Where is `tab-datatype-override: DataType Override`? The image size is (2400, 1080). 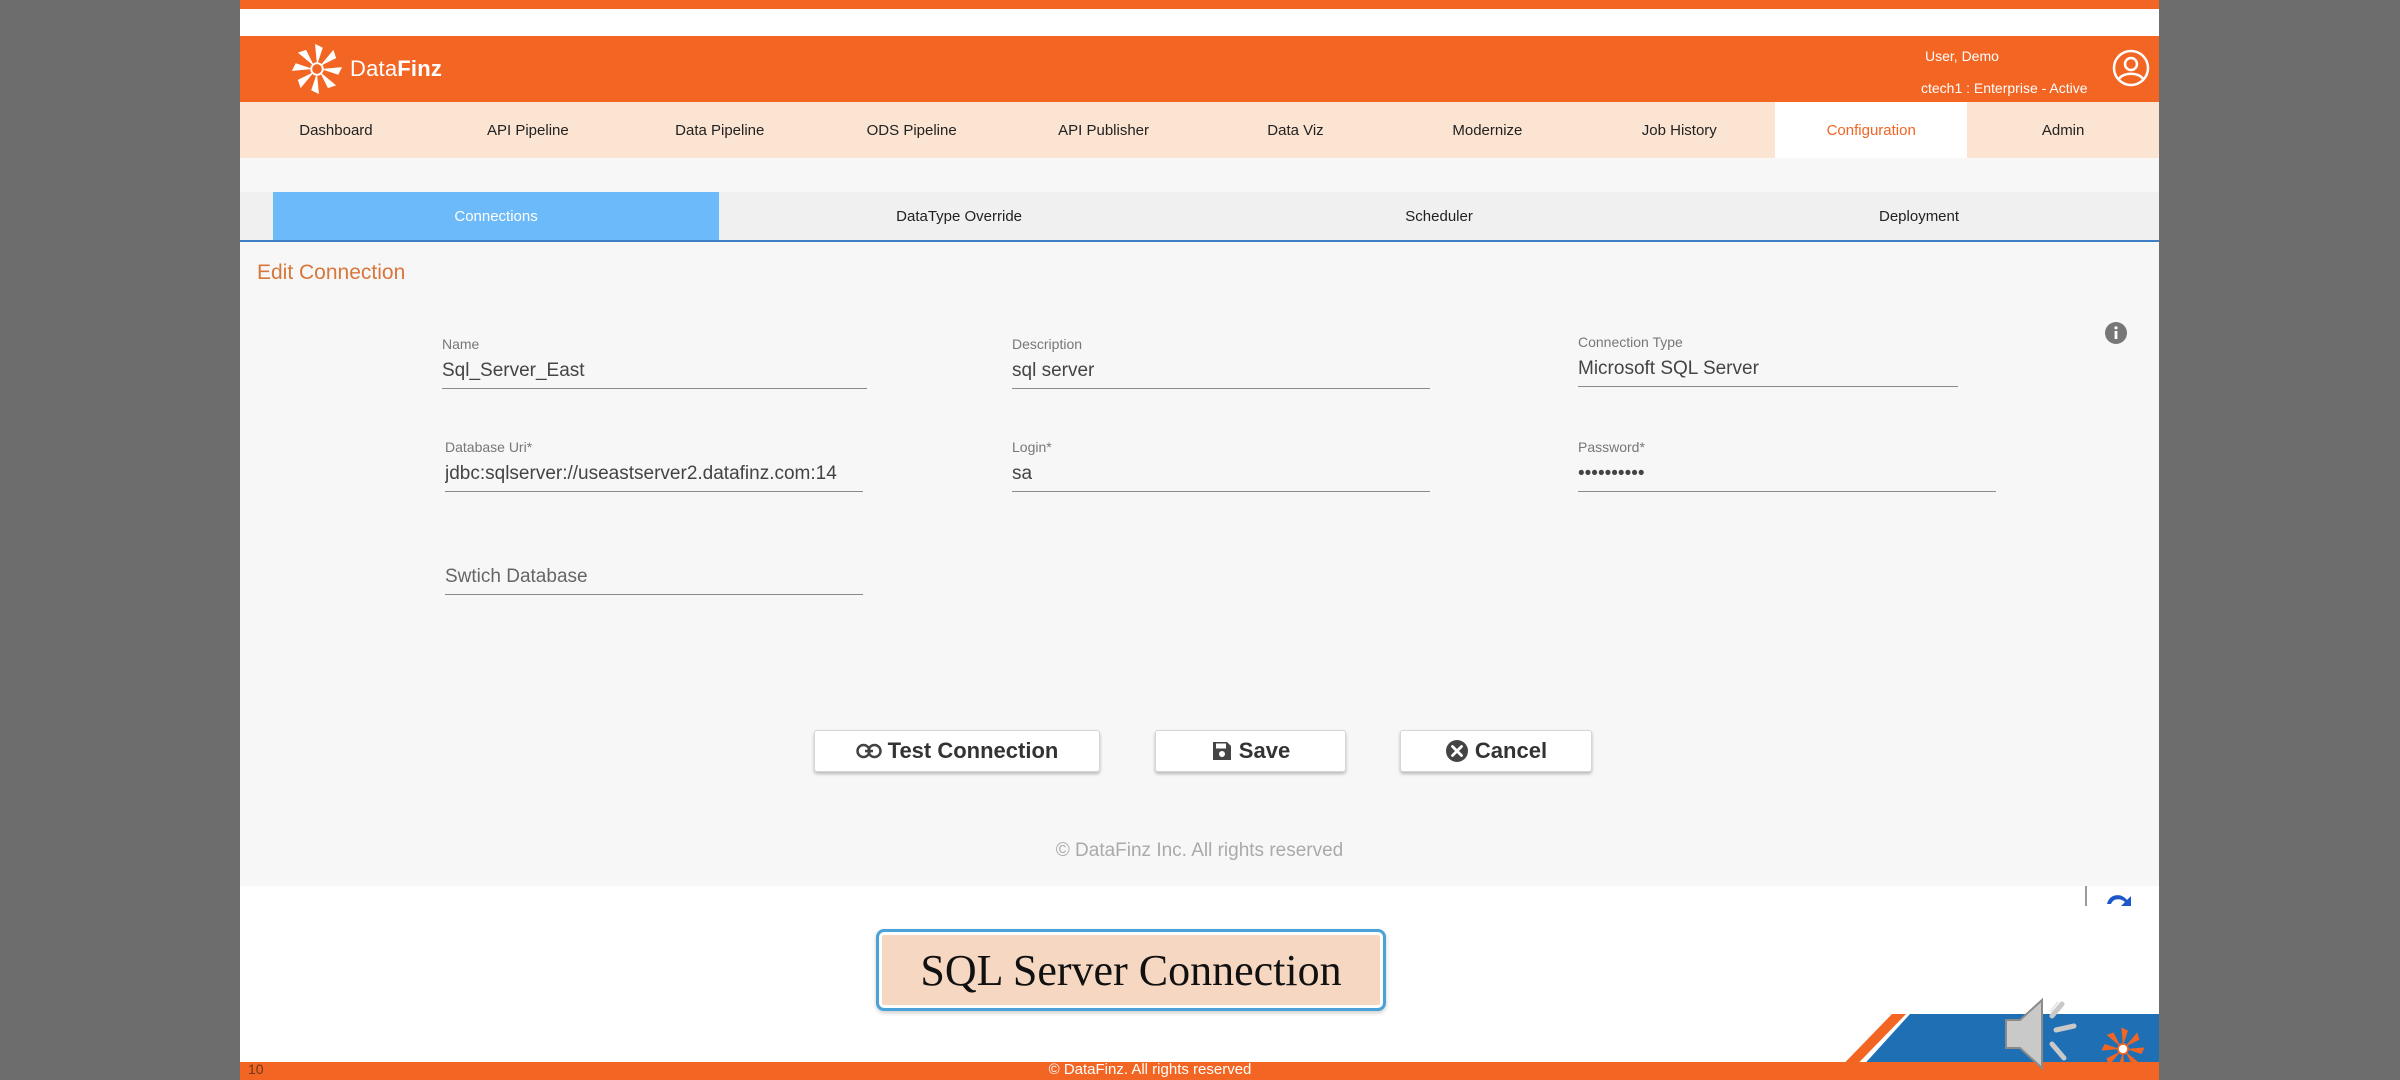 tab-datatype-override: DataType Override is located at coordinates (959, 216).